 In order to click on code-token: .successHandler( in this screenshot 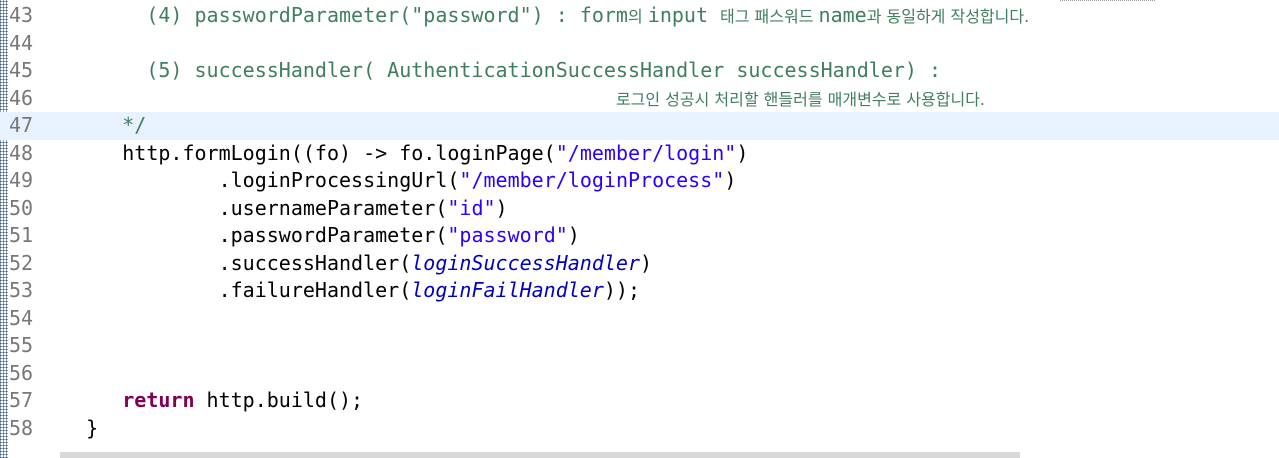, I will do `click(231, 262)`.